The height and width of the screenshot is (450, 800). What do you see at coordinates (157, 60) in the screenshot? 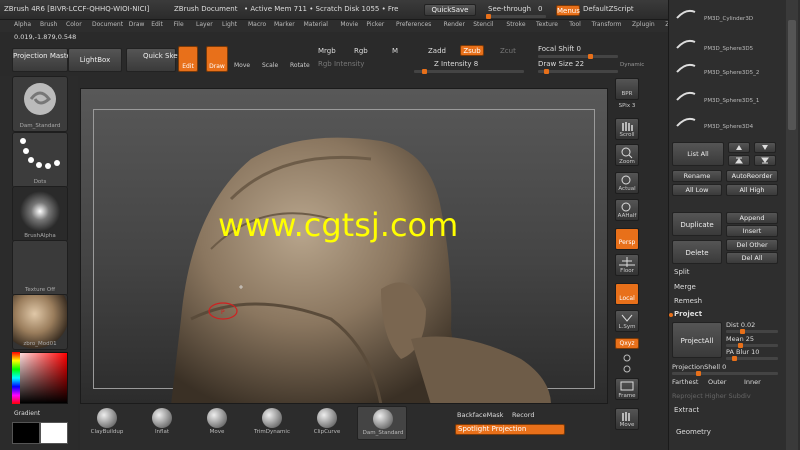
I see `quick-sketch-button: Quick Sketch` at bounding box center [157, 60].